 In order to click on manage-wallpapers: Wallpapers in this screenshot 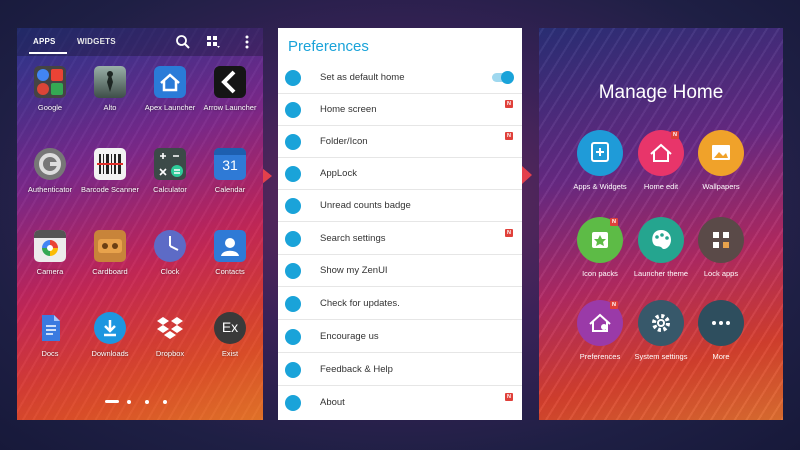, I will do `click(721, 173)`.